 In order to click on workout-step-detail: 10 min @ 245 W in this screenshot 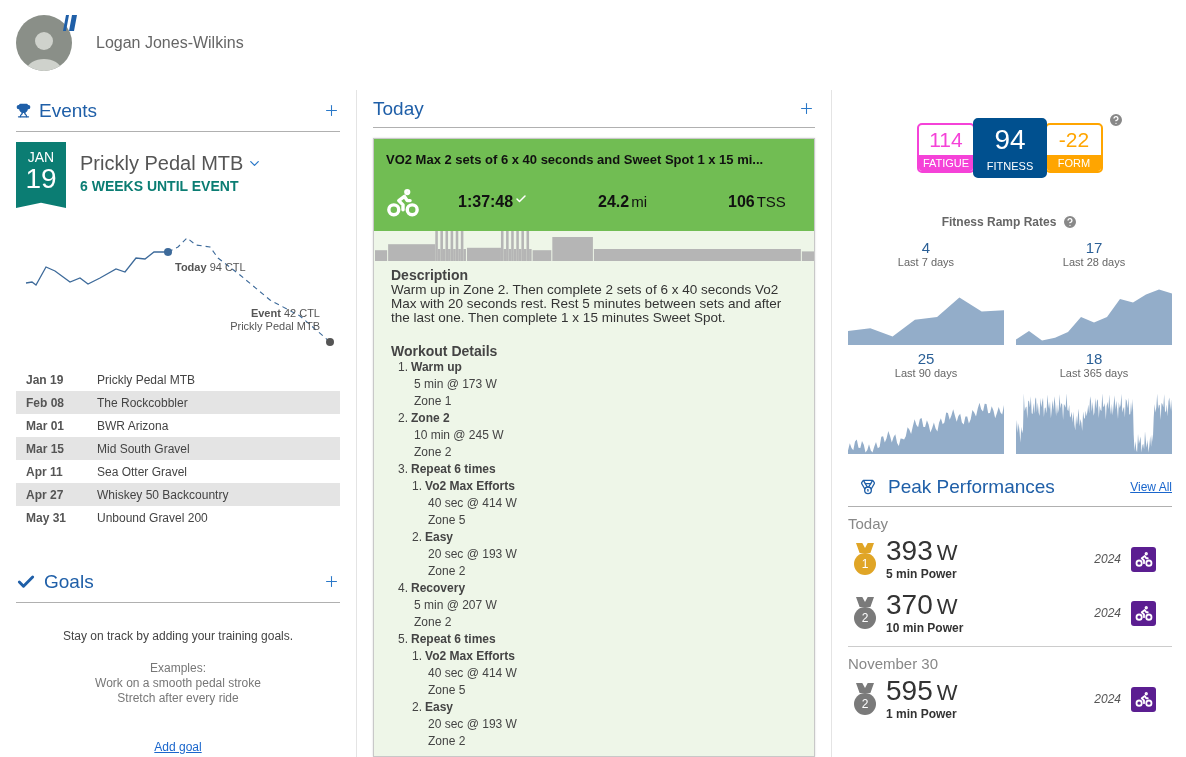, I will do `click(459, 435)`.